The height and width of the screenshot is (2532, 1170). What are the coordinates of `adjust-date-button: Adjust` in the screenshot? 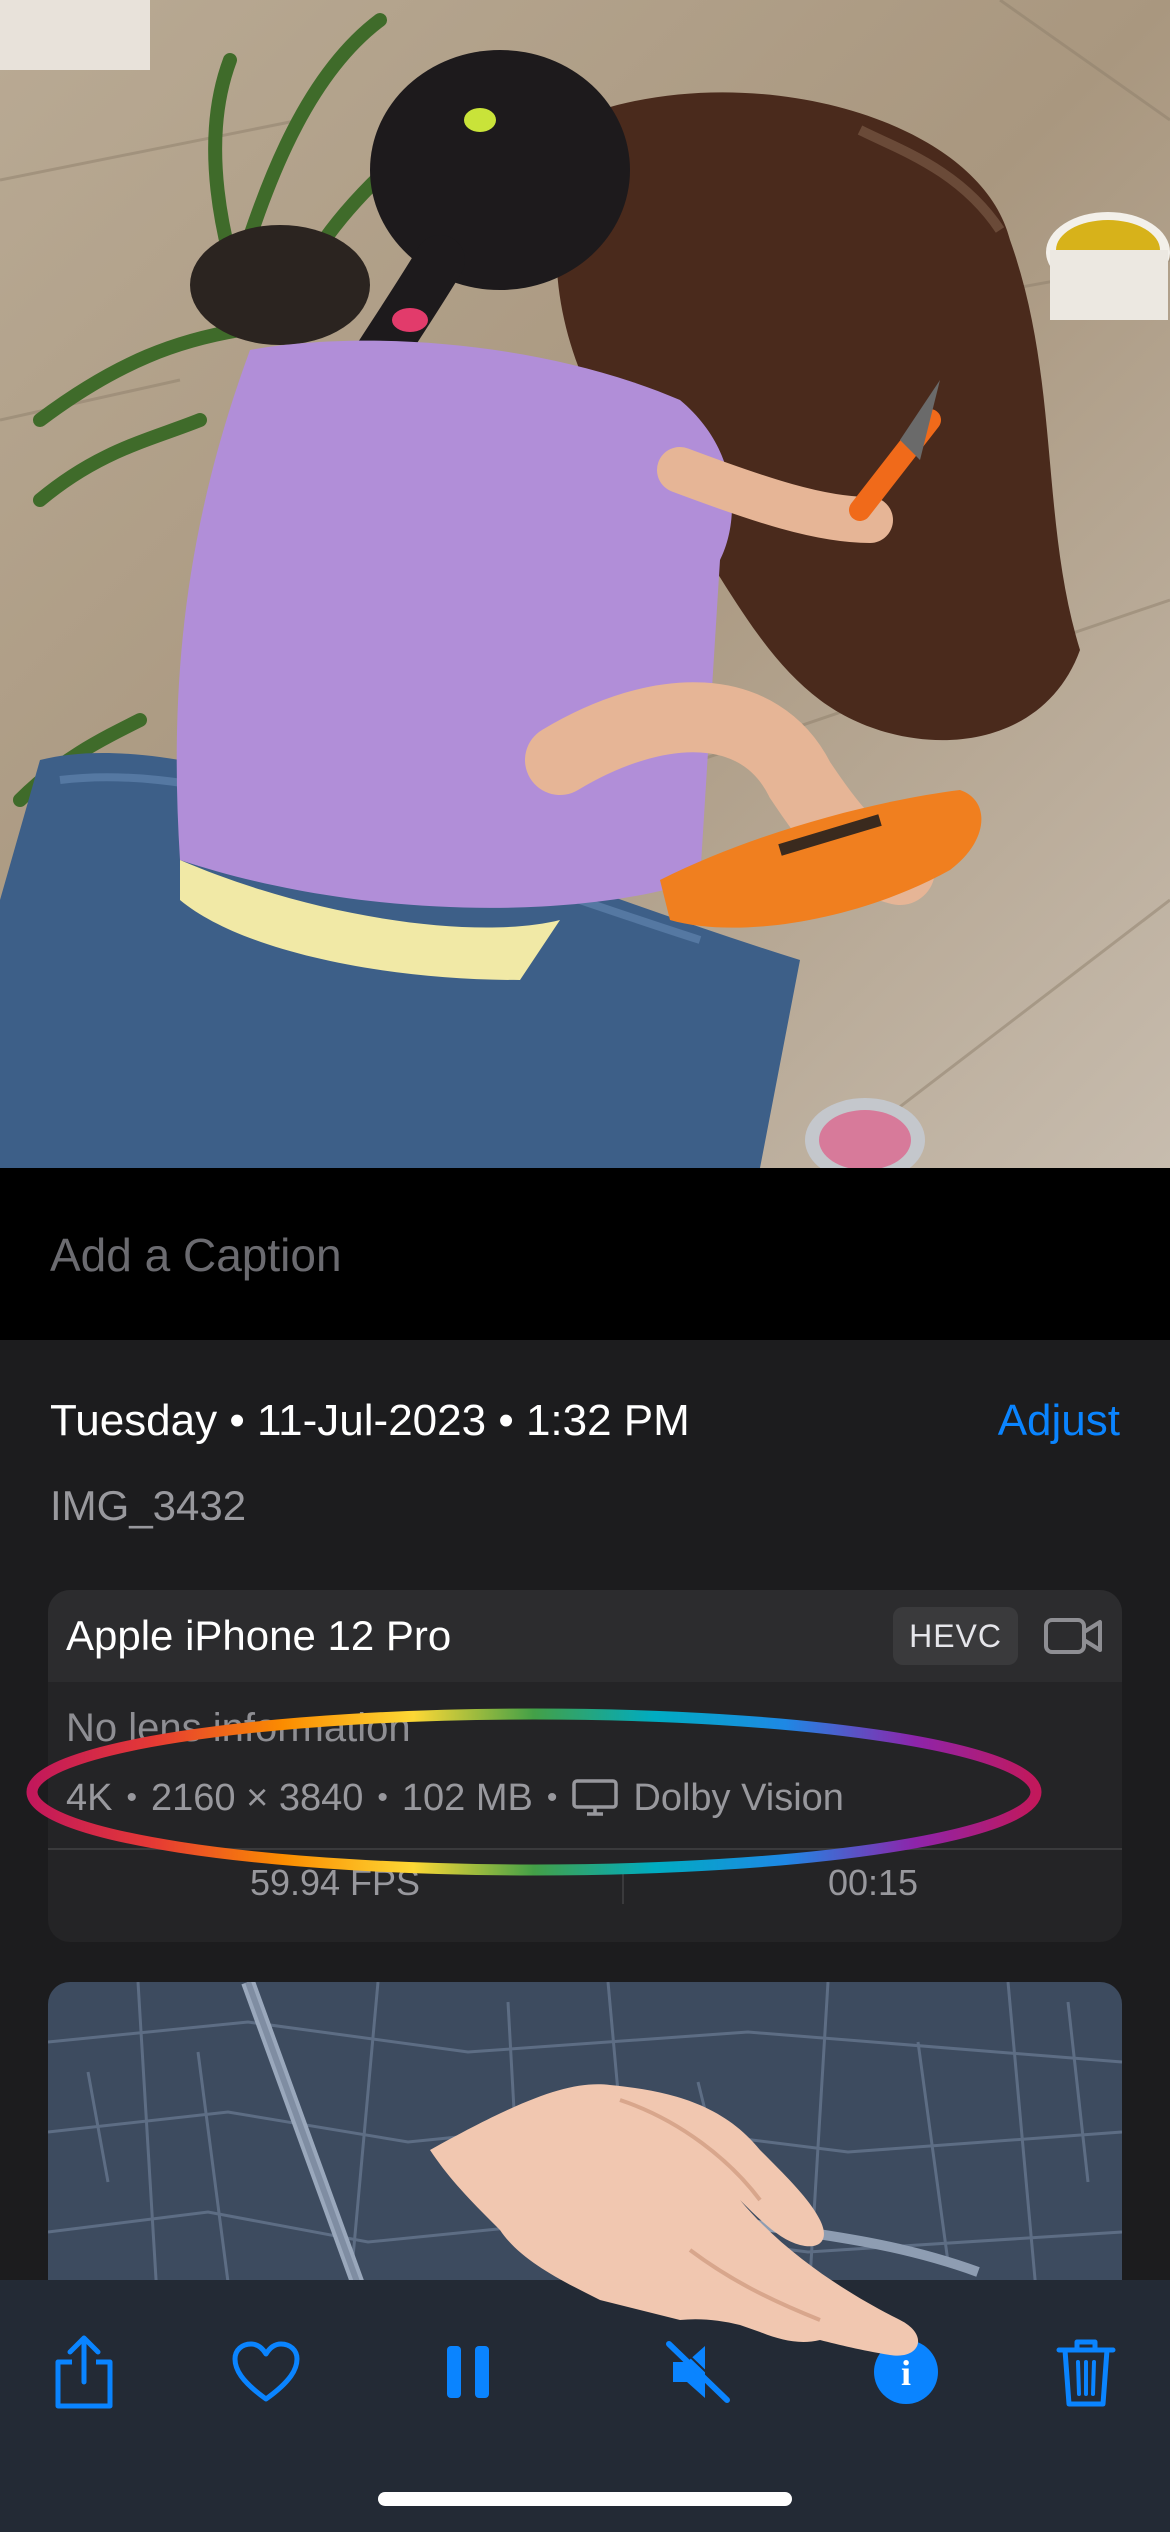 It's located at (1059, 1421).